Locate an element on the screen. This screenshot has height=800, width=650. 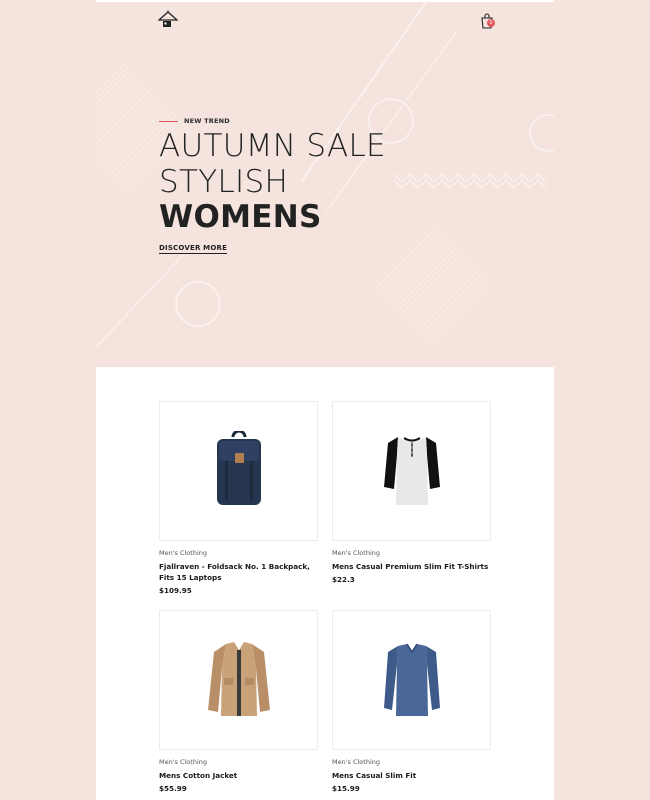
product-title: Mens Casual Slim Fit is located at coordinates (411, 775).